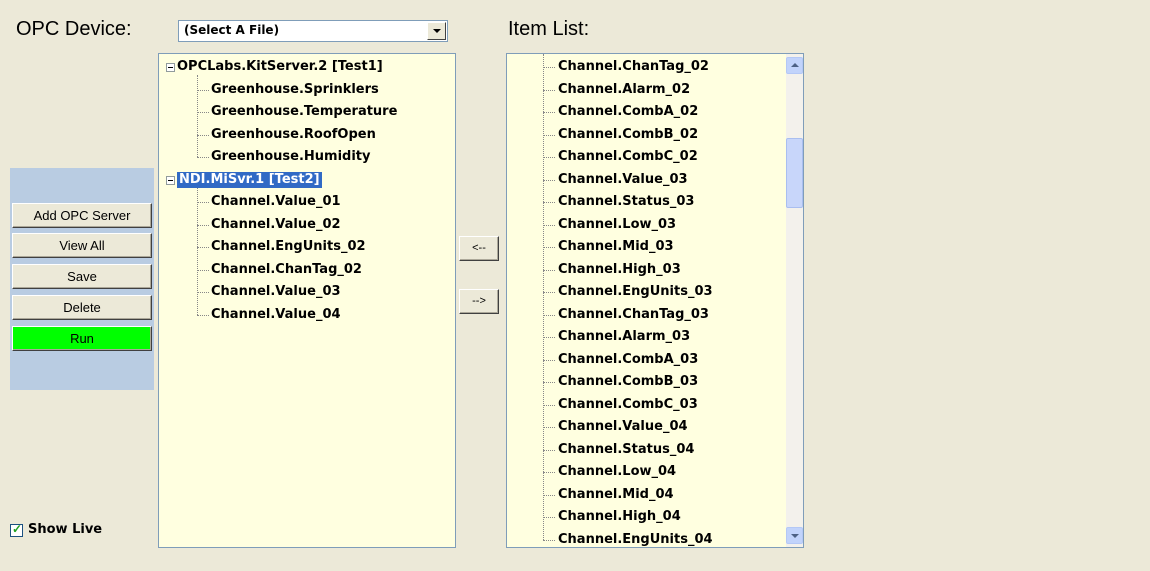 The image size is (1150, 571). I want to click on tree-item-node: Greenhouse.RoofOpen, so click(293, 135).